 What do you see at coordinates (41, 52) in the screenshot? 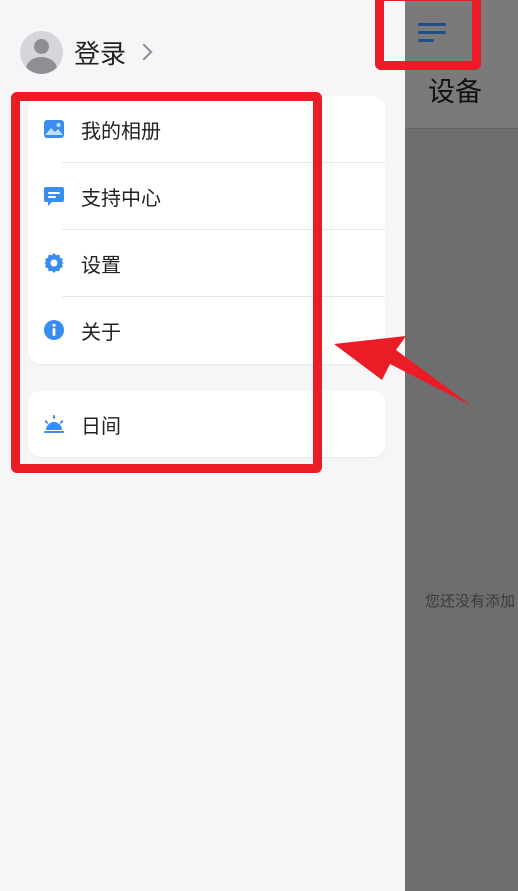
I see `avatar` at bounding box center [41, 52].